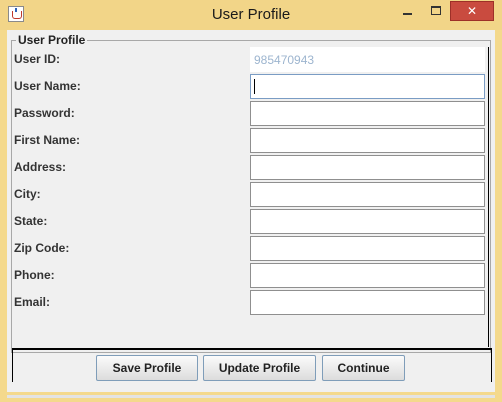  I want to click on phone-label: Phone:, so click(34, 275).